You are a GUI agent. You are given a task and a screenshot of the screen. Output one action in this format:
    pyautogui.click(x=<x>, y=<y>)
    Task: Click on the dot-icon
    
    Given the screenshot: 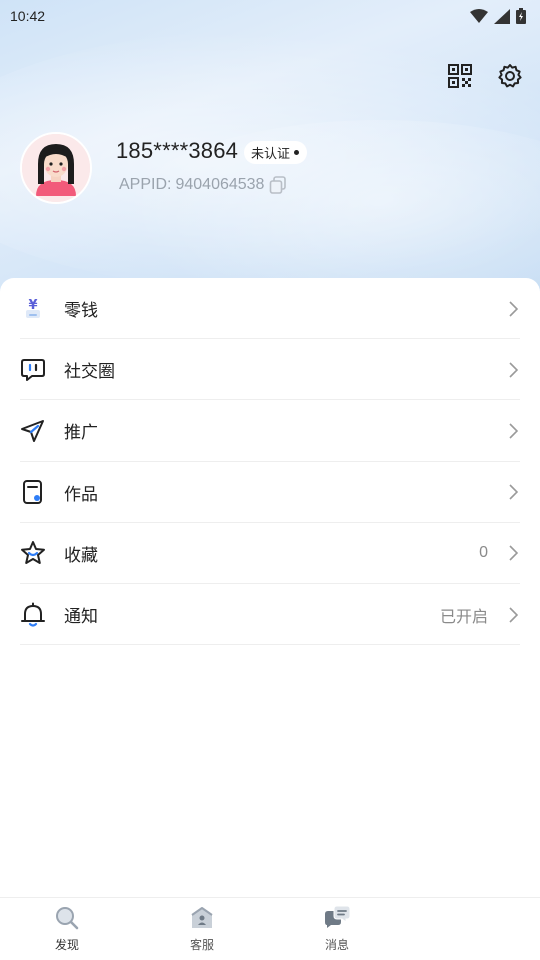 What is the action you would take?
    pyautogui.click(x=297, y=152)
    